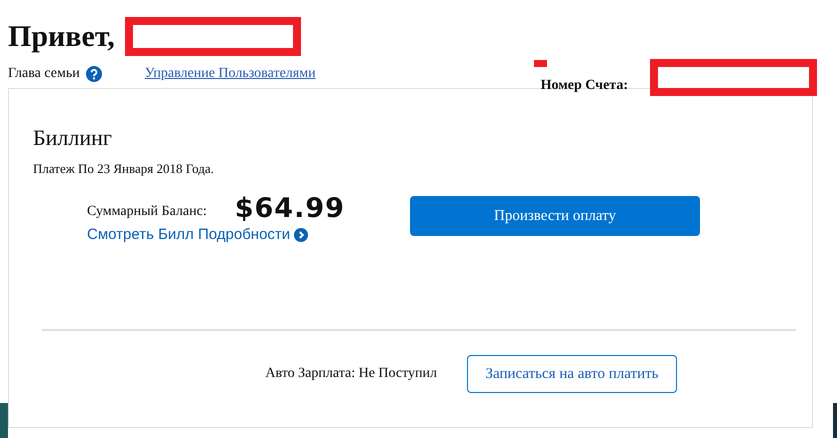 This screenshot has height=438, width=837. I want to click on redaction-mark, so click(540, 63).